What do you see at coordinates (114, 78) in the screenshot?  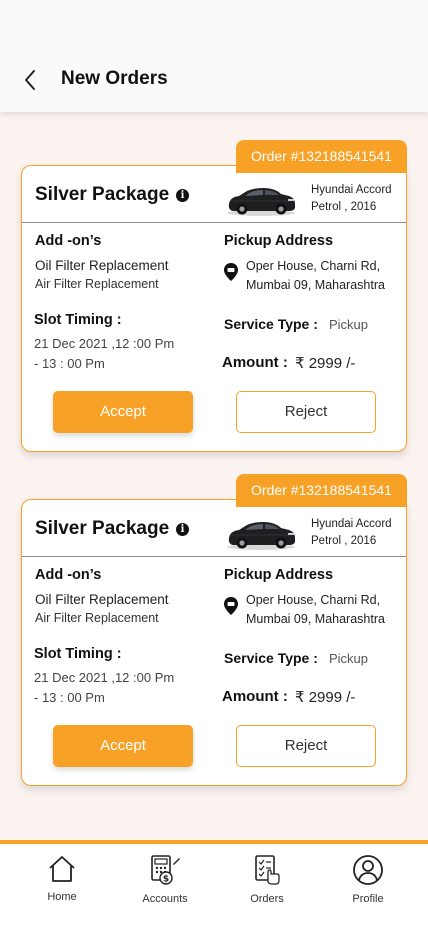 I see `page-title: New Orders` at bounding box center [114, 78].